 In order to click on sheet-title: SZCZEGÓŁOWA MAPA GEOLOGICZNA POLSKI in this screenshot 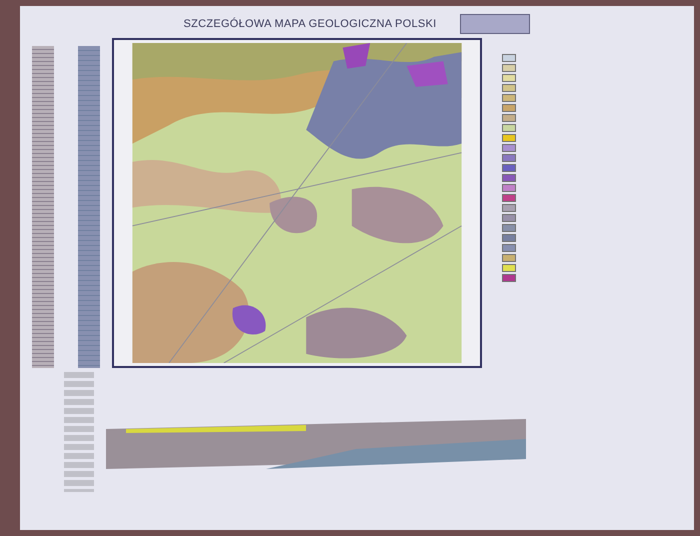, I will do `click(310, 24)`.